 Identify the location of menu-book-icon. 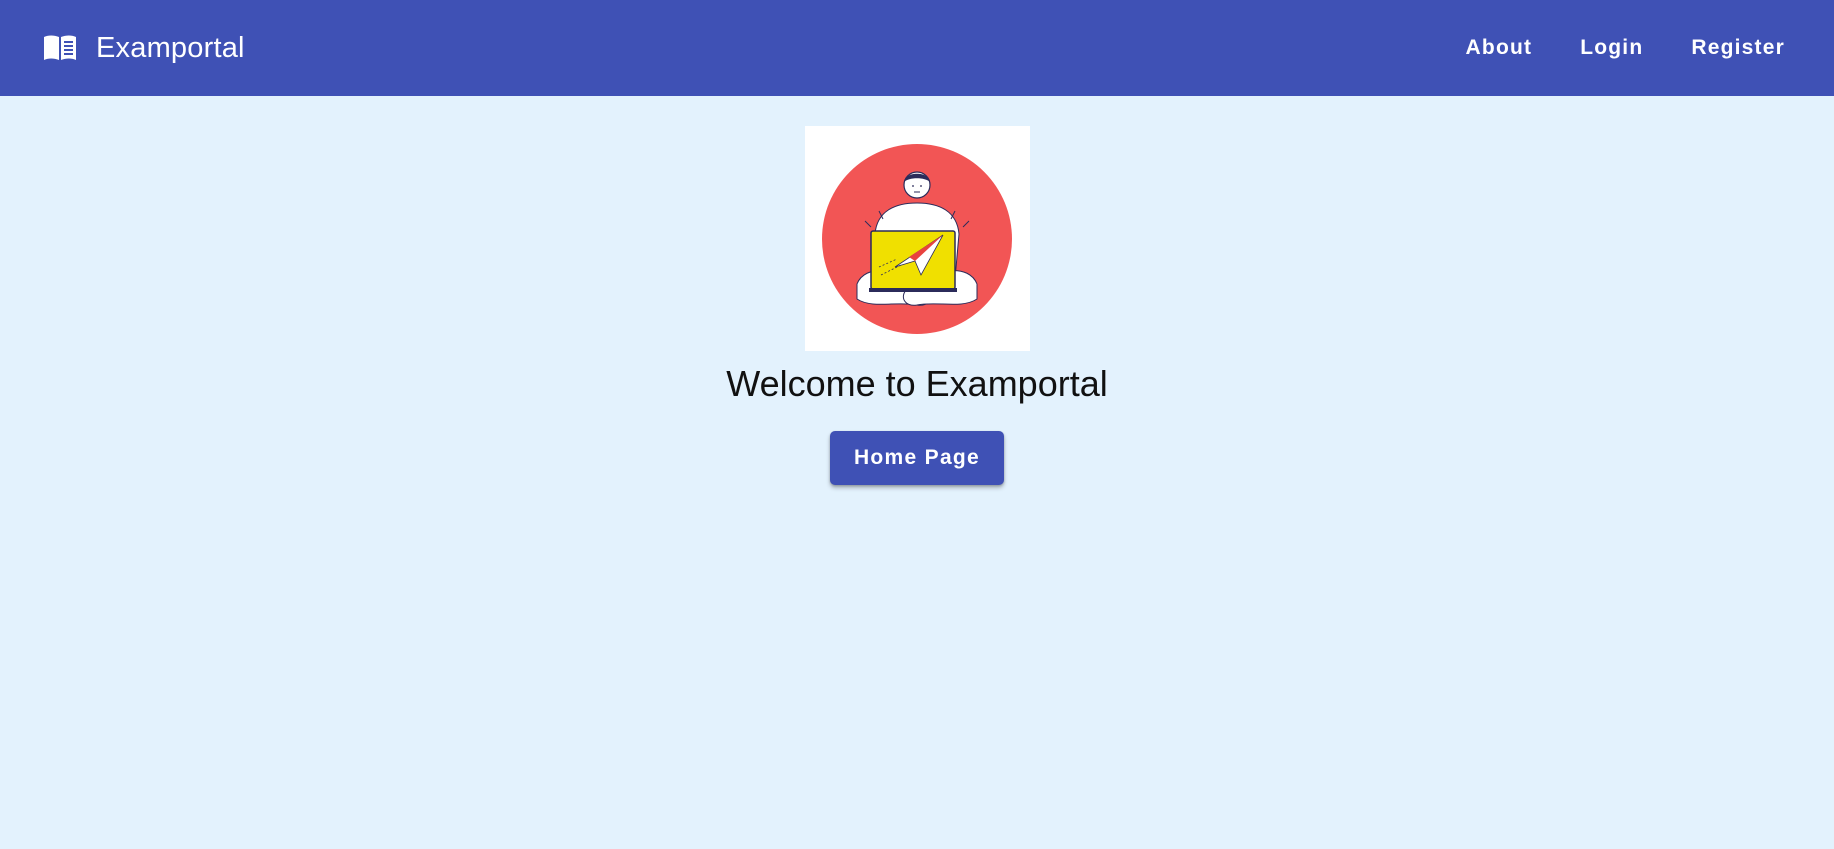
(60, 48).